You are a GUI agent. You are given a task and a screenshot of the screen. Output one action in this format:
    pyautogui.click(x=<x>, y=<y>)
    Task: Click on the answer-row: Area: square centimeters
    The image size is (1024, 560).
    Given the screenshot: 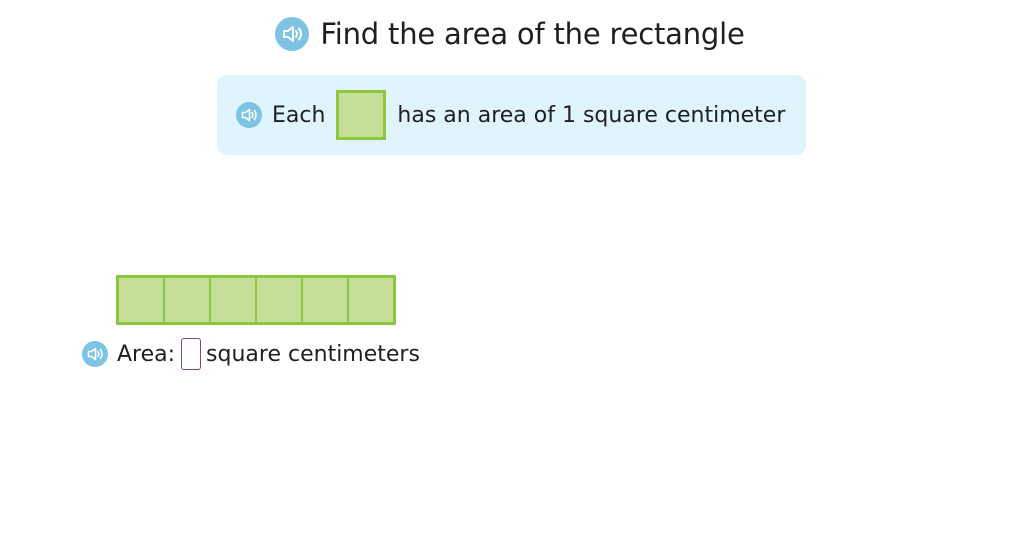 What is the action you would take?
    pyautogui.click(x=251, y=354)
    